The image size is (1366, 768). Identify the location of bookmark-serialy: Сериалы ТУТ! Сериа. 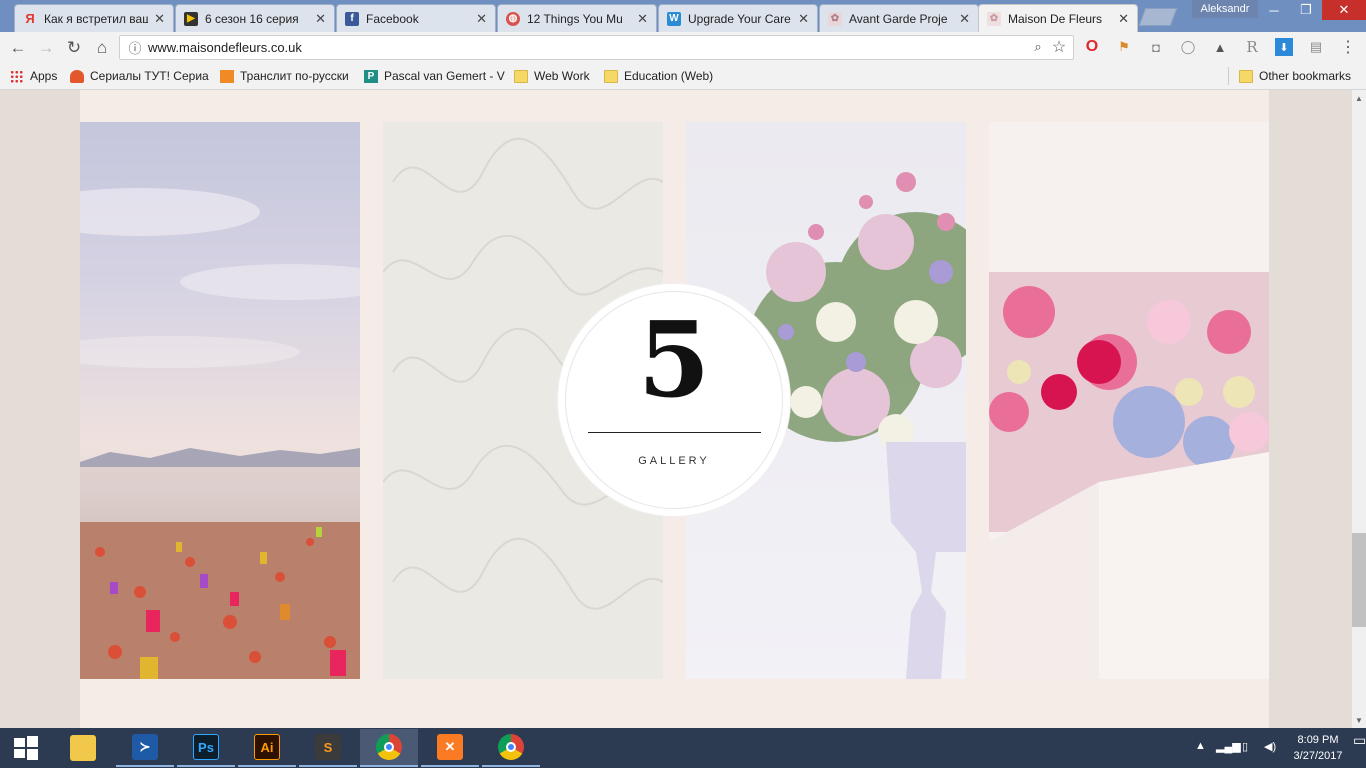
(139, 76).